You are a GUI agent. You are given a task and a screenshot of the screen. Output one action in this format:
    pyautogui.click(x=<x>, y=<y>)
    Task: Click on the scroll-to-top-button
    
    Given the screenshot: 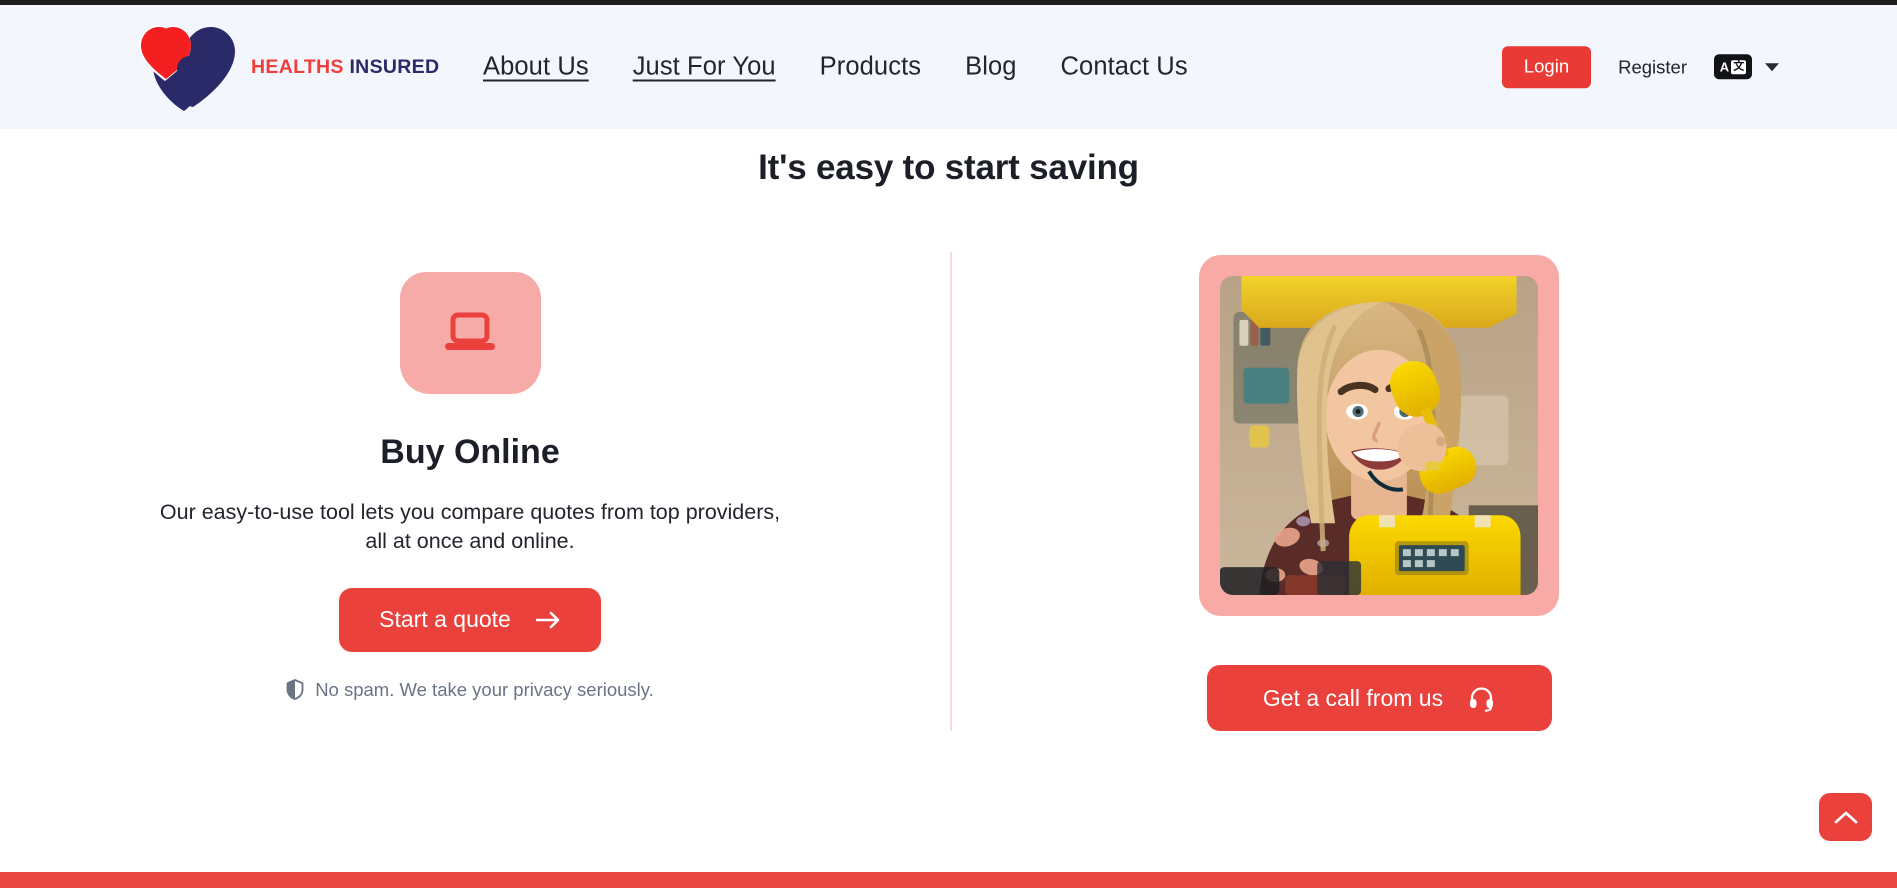 What is the action you would take?
    pyautogui.click(x=1845, y=817)
    